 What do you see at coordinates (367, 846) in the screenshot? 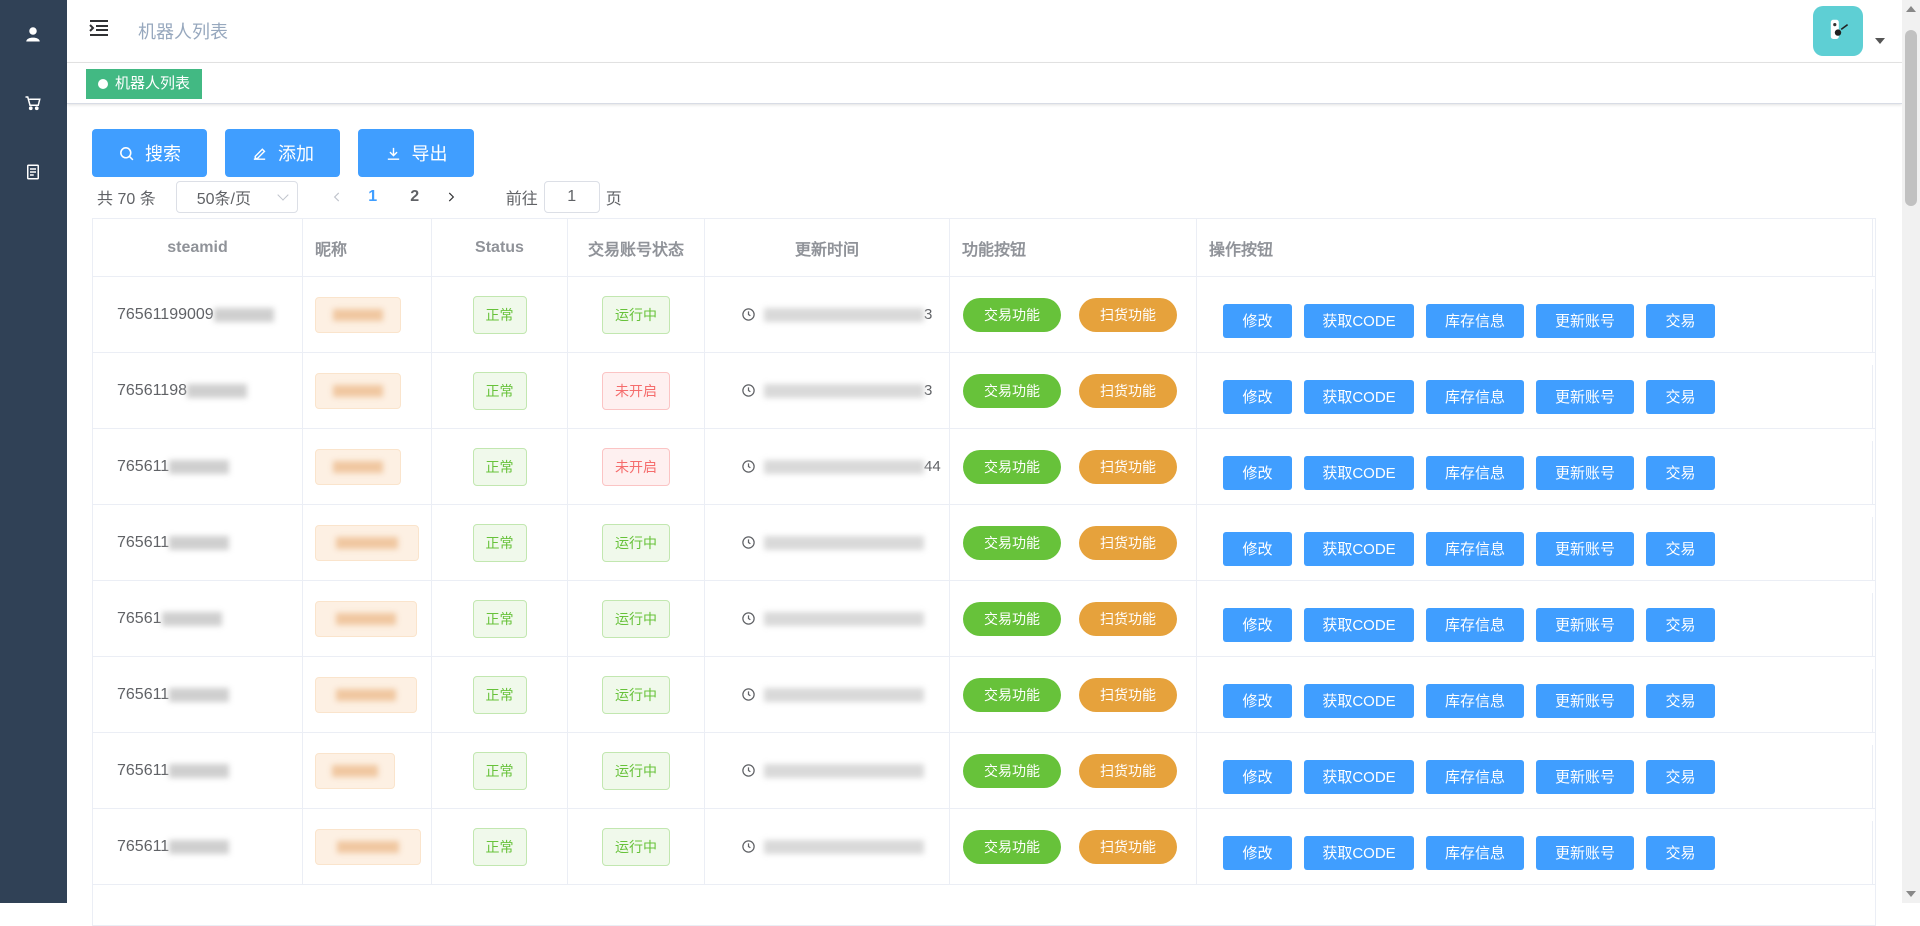
I see `cell-nickname` at bounding box center [367, 846].